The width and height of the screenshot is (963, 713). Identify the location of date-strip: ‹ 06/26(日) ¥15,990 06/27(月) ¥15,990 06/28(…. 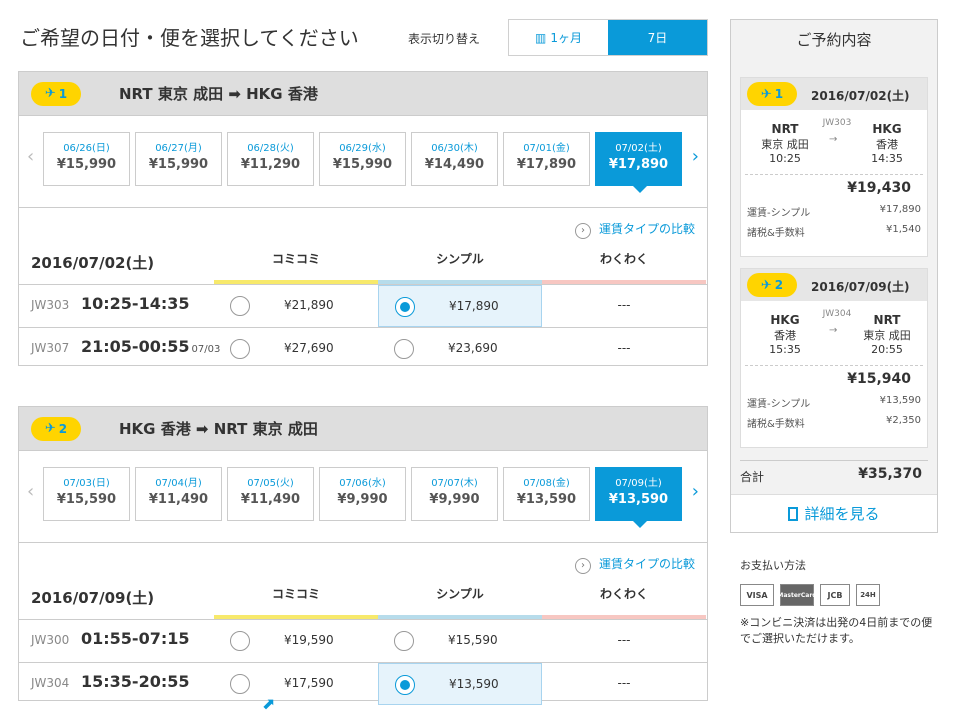
(363, 162).